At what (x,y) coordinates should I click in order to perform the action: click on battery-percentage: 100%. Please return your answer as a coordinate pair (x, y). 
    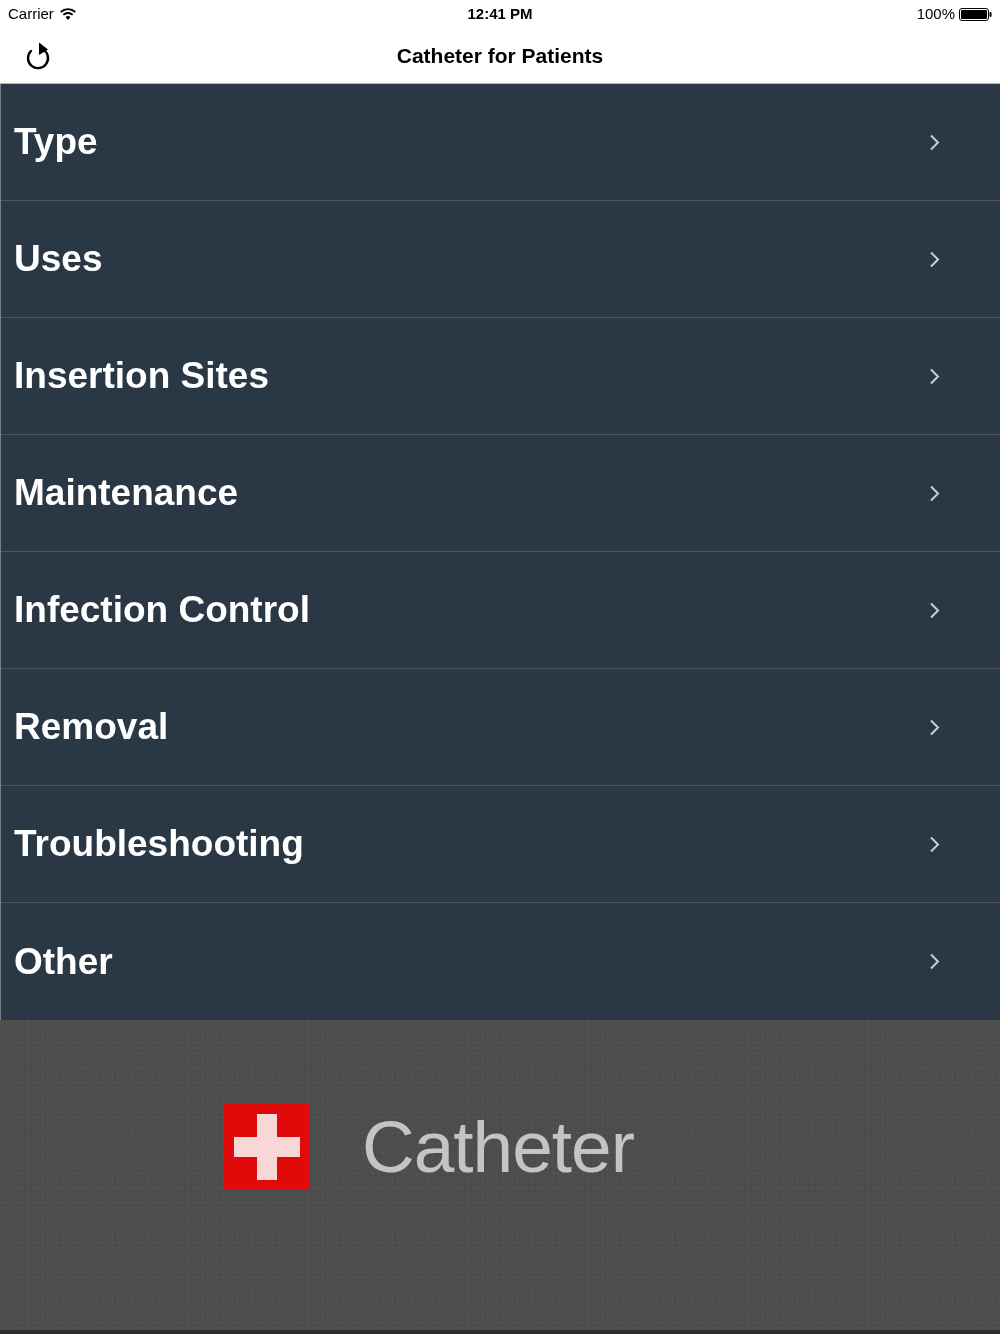
    Looking at the image, I should click on (935, 13).